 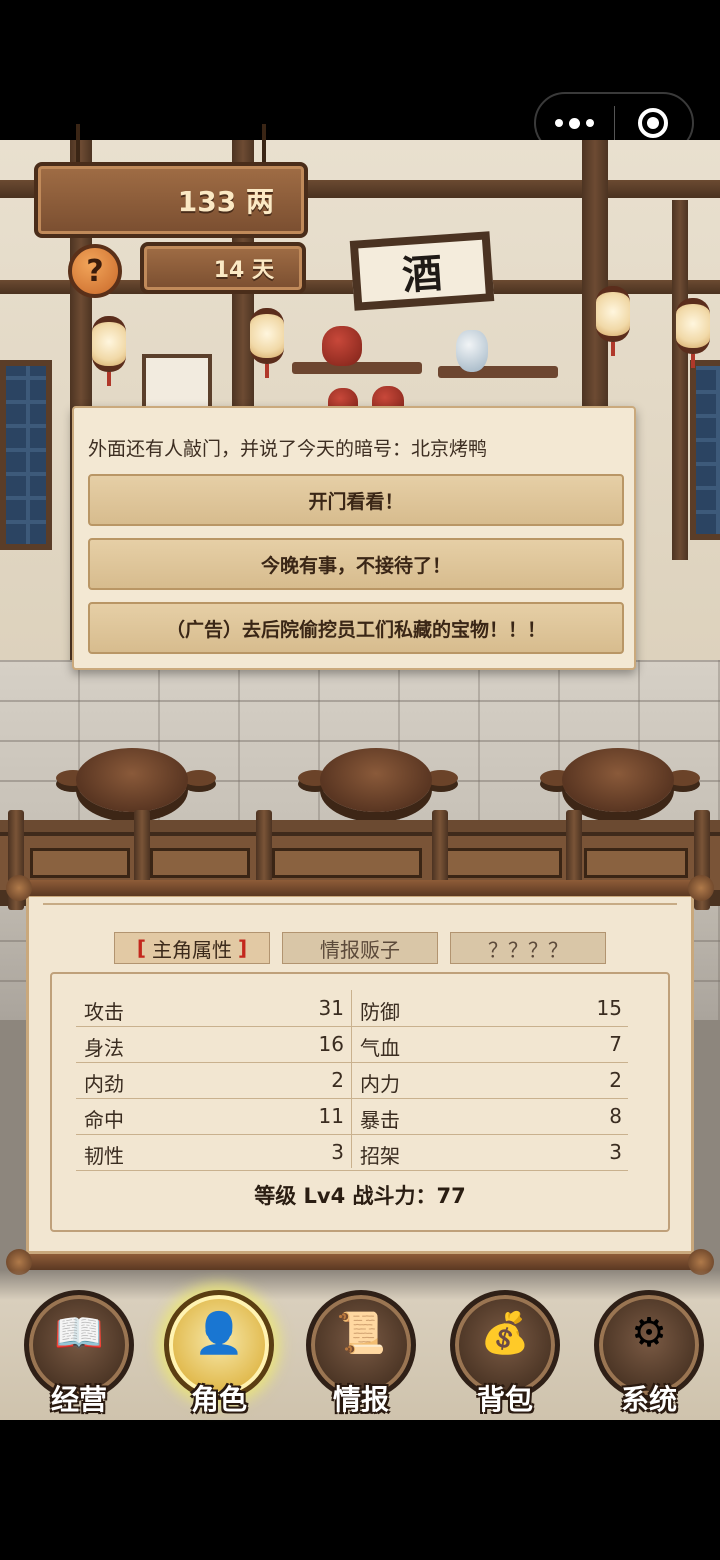 I want to click on day-counter: 14 天, so click(x=223, y=268).